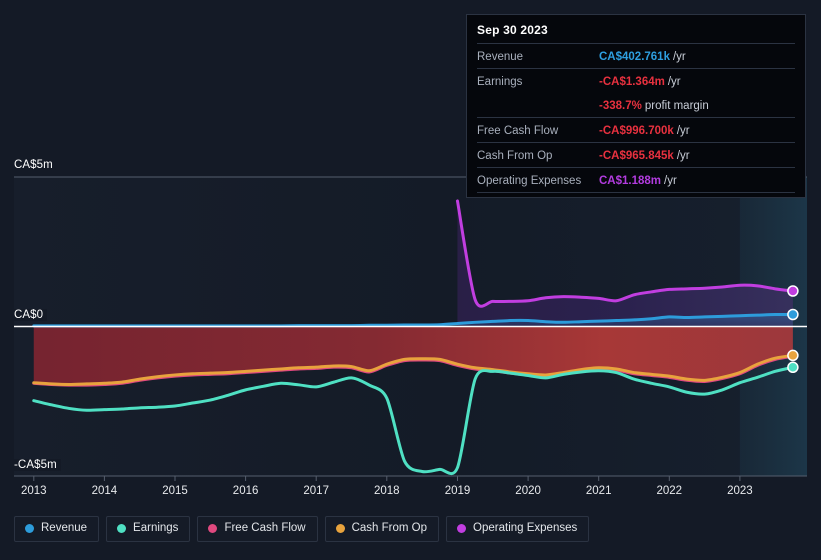  I want to click on legend-item-label: Earnings, so click(156, 528).